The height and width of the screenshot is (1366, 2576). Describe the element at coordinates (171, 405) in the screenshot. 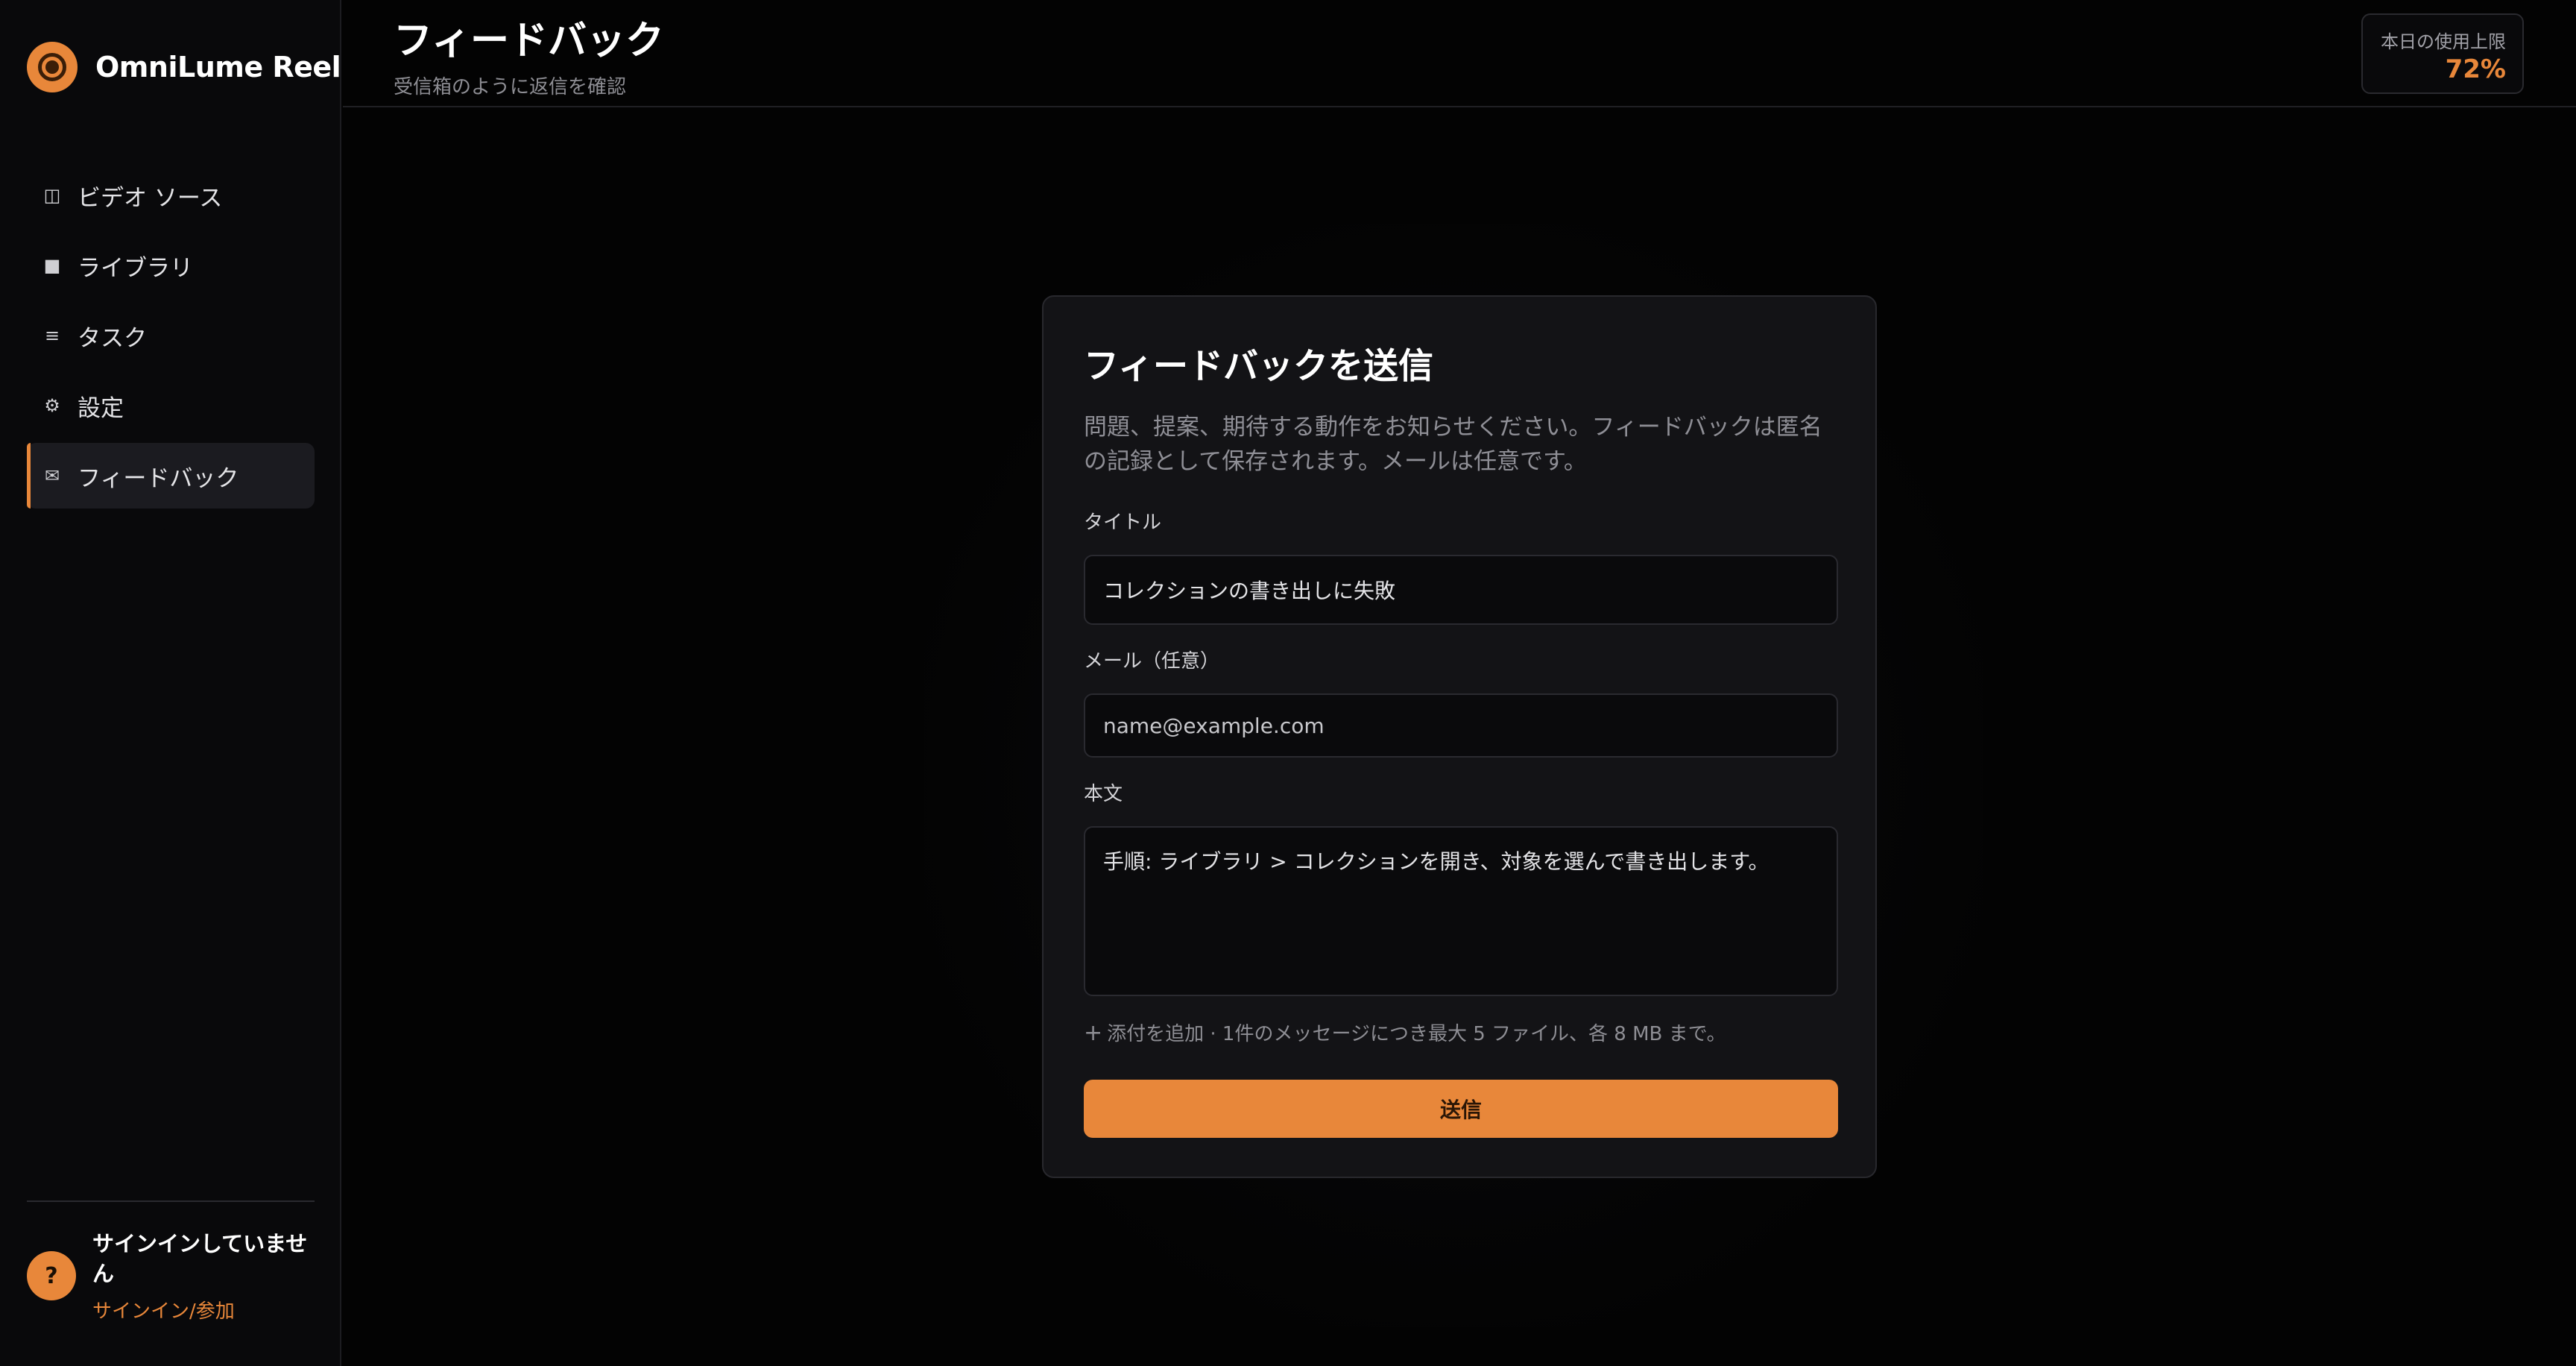

I see `sidebar-item-settings: ⚙ 設定` at that location.